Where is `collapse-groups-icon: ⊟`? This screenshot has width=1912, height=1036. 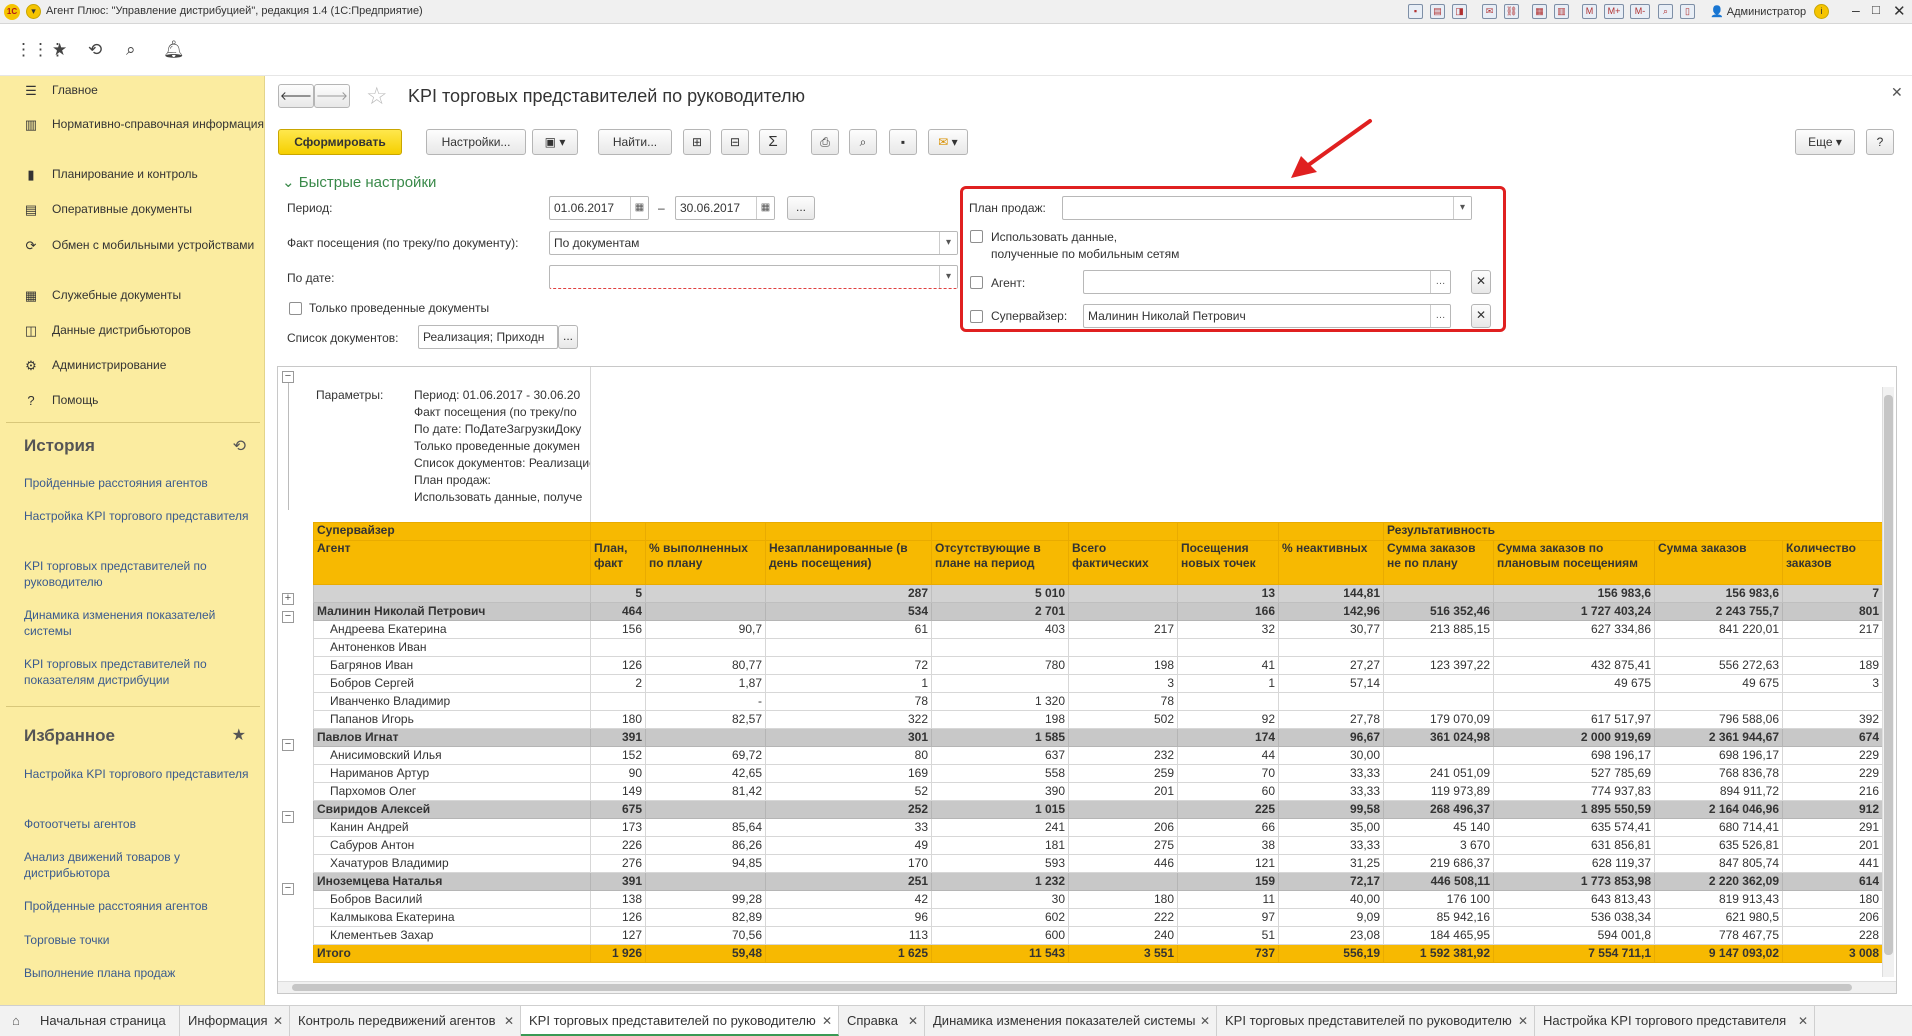 collapse-groups-icon: ⊟ is located at coordinates (735, 142).